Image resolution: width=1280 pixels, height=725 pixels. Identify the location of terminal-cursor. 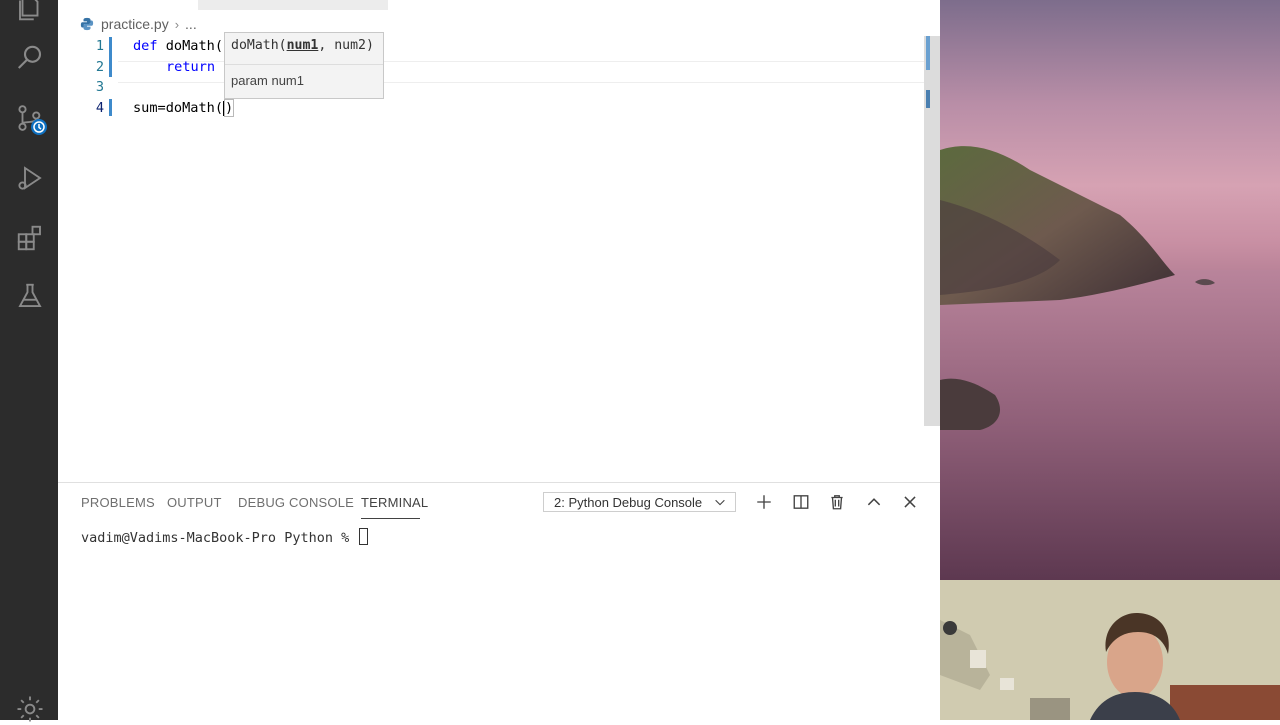
(364, 536).